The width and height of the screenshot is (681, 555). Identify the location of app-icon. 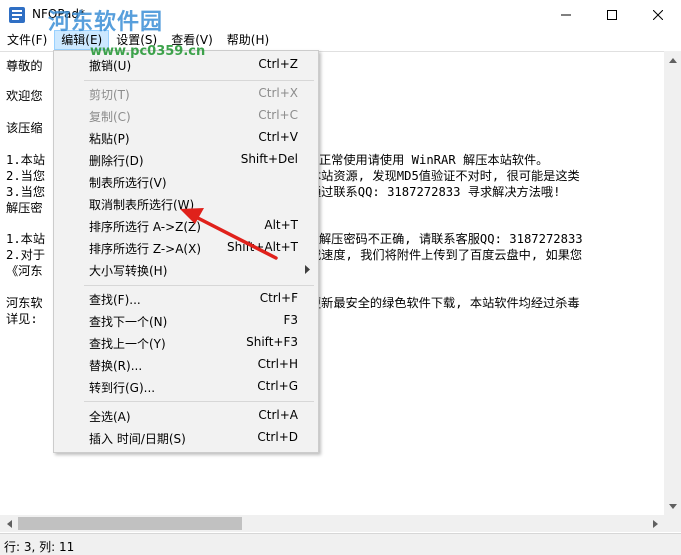
(17, 15).